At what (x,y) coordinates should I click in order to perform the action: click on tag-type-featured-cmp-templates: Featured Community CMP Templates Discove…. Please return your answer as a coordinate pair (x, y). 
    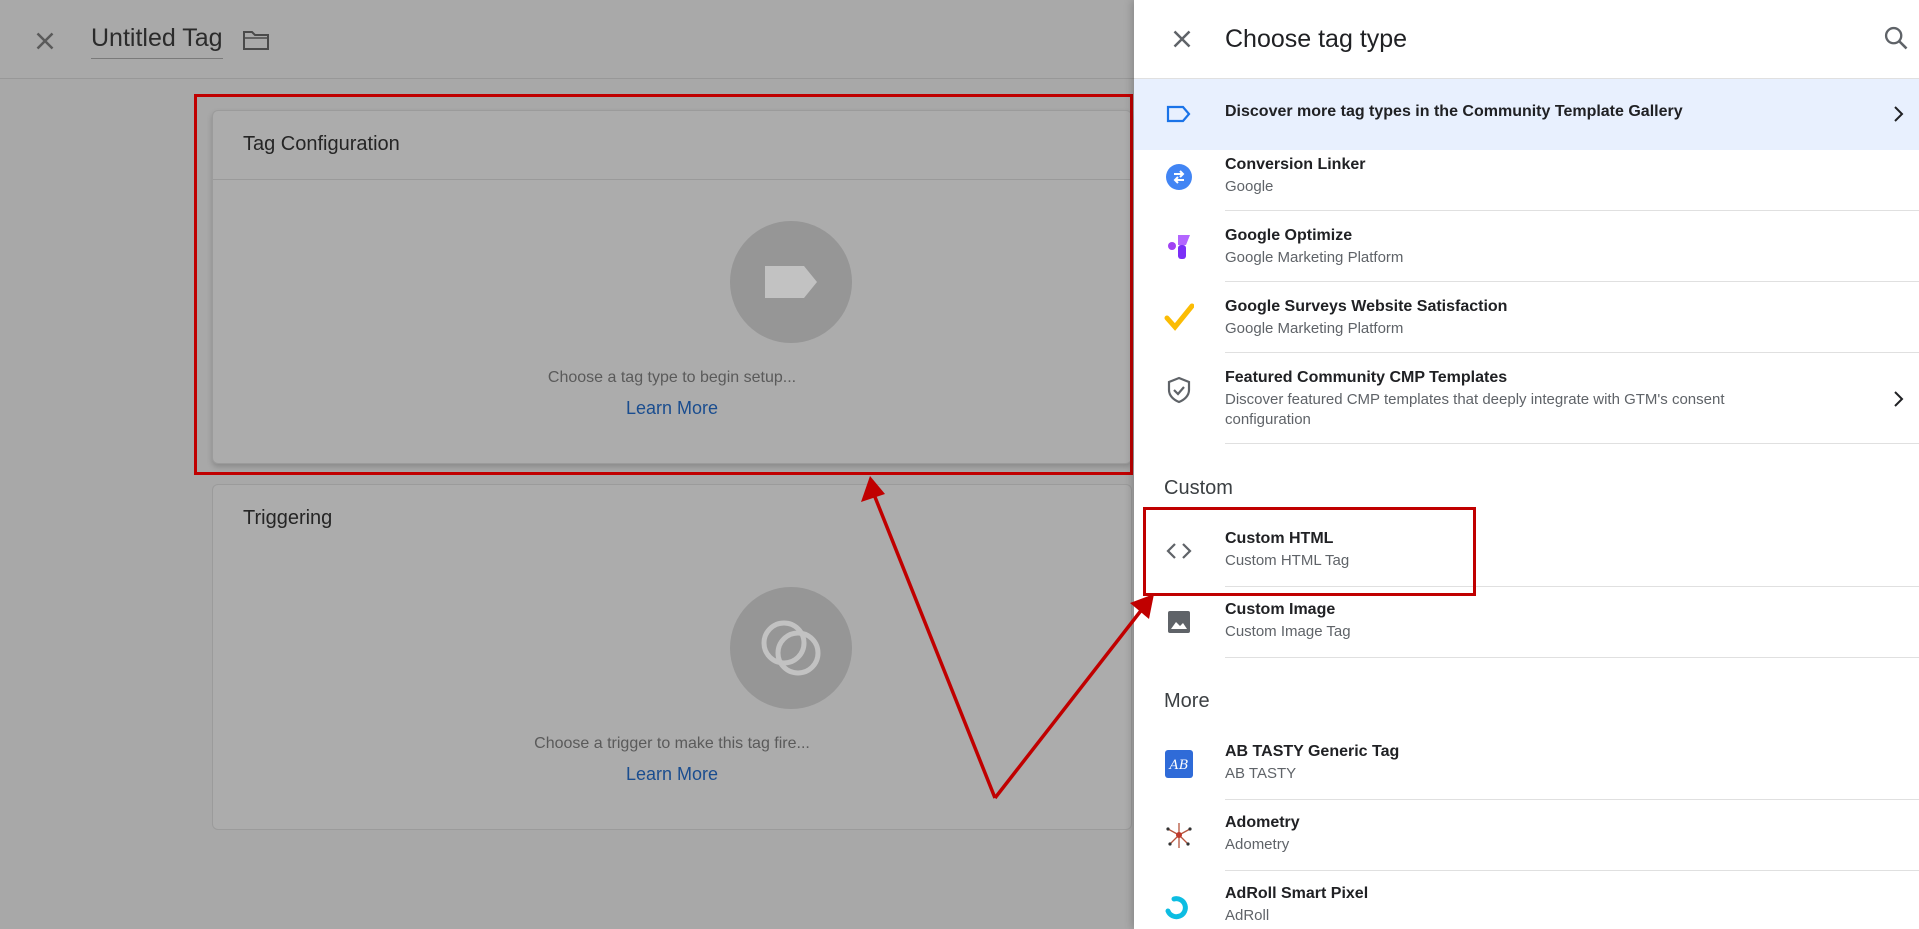
    Looking at the image, I should click on (1526, 398).